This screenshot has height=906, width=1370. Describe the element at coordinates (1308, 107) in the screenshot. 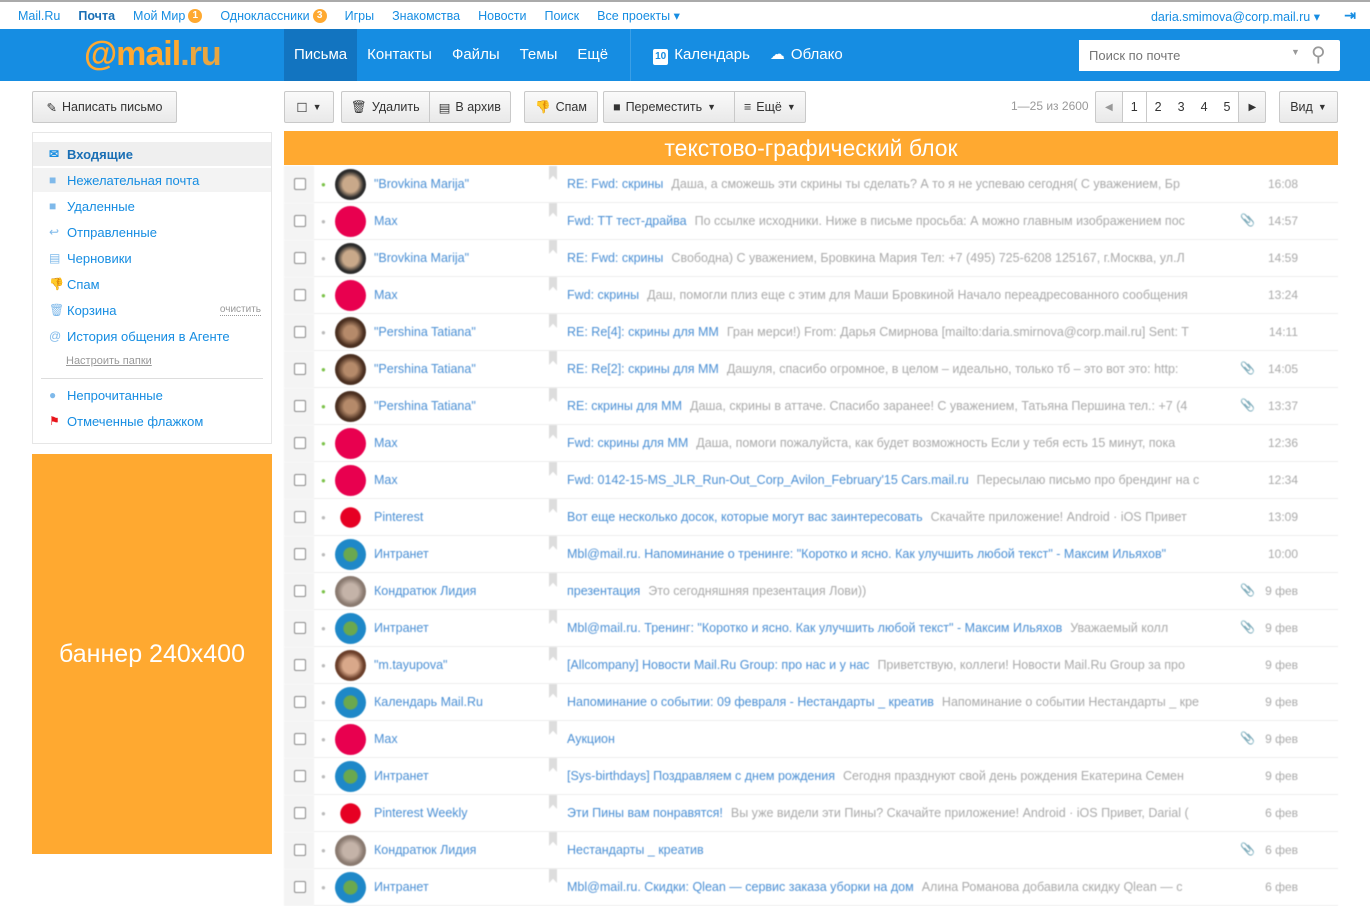

I see `view-button: Вид ▼` at that location.